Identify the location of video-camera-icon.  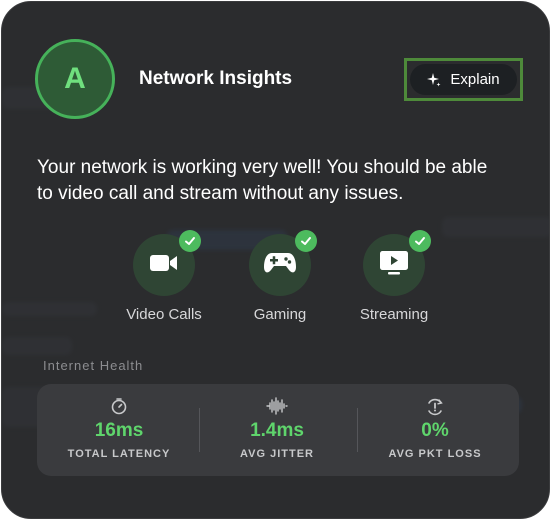
(164, 265).